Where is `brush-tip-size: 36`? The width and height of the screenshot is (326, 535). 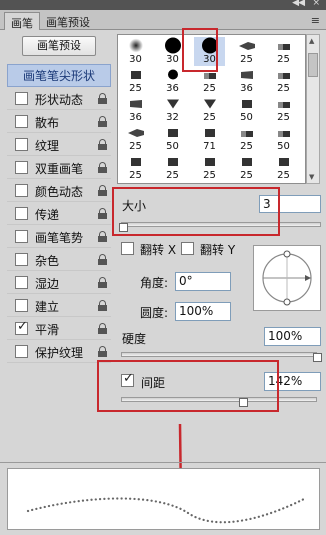 brush-tip-size: 36 is located at coordinates (172, 88).